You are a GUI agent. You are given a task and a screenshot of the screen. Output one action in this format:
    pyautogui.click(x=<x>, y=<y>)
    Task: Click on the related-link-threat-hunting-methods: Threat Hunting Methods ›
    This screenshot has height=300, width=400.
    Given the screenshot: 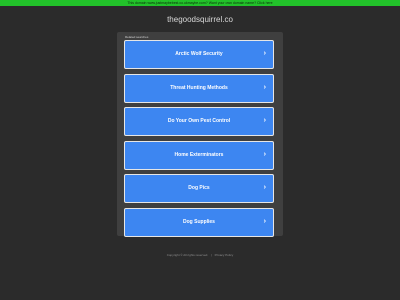 What is the action you would take?
    pyautogui.click(x=199, y=88)
    